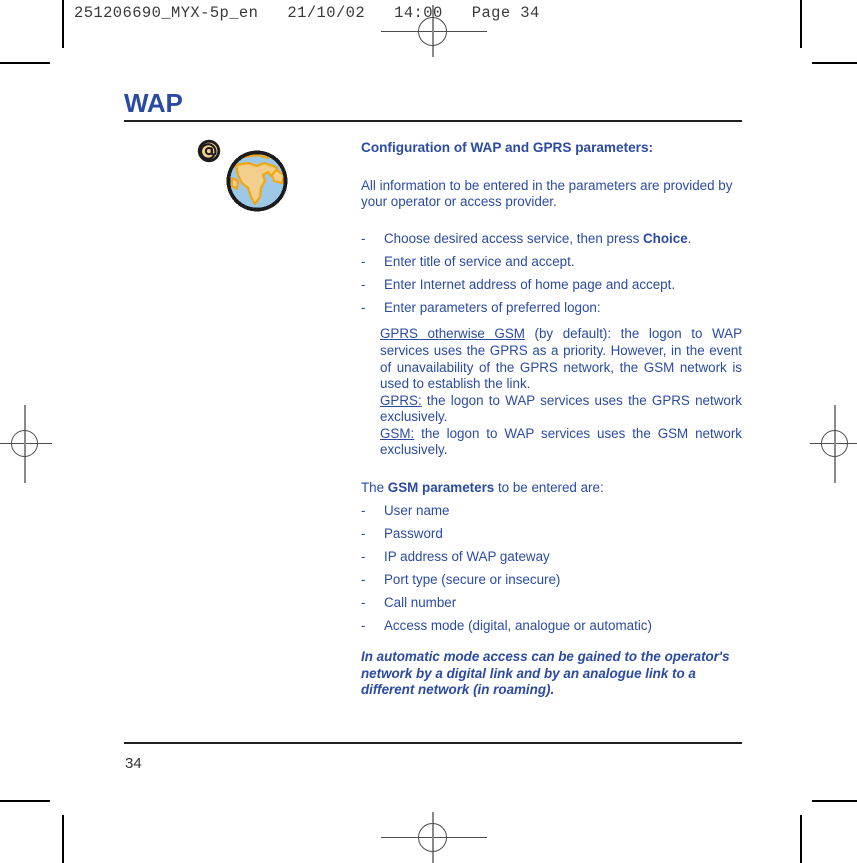 This screenshot has height=863, width=857. I want to click on crop-mark-bottom-left-vertical, so click(63, 839).